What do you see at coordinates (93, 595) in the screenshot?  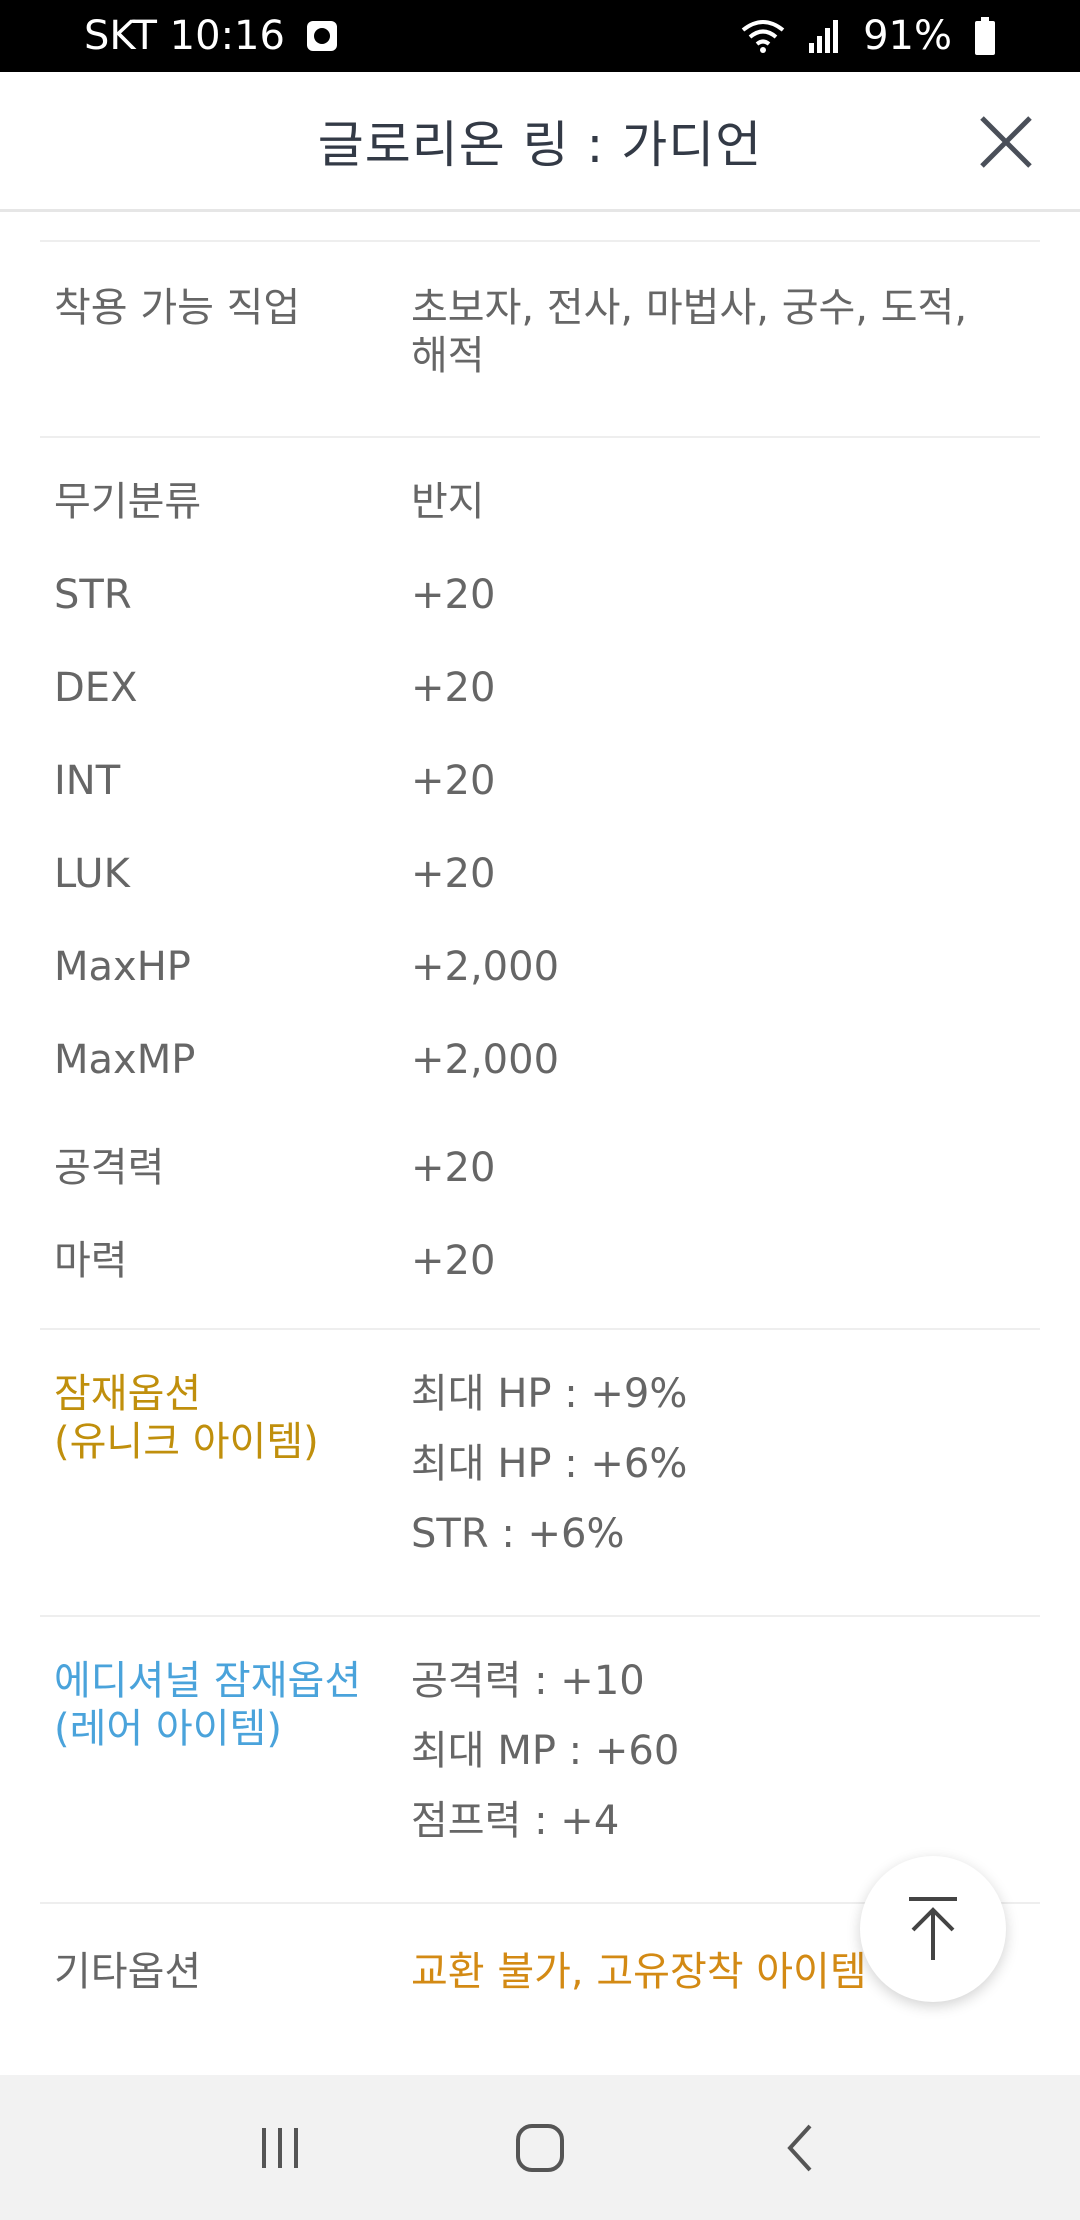 I see `stat-label: STR` at bounding box center [93, 595].